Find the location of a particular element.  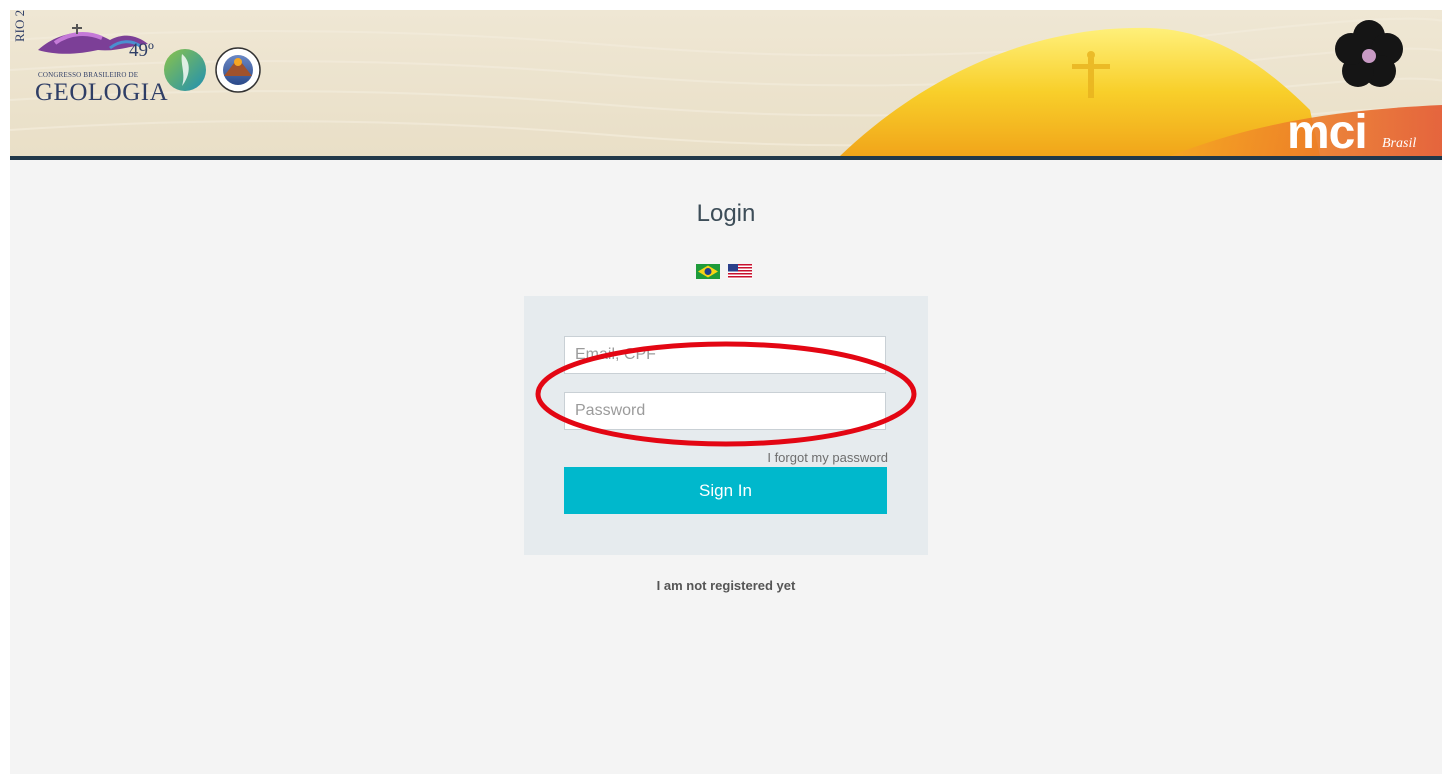

congress-year-label: RIO 2018 is located at coordinates (19, 26).